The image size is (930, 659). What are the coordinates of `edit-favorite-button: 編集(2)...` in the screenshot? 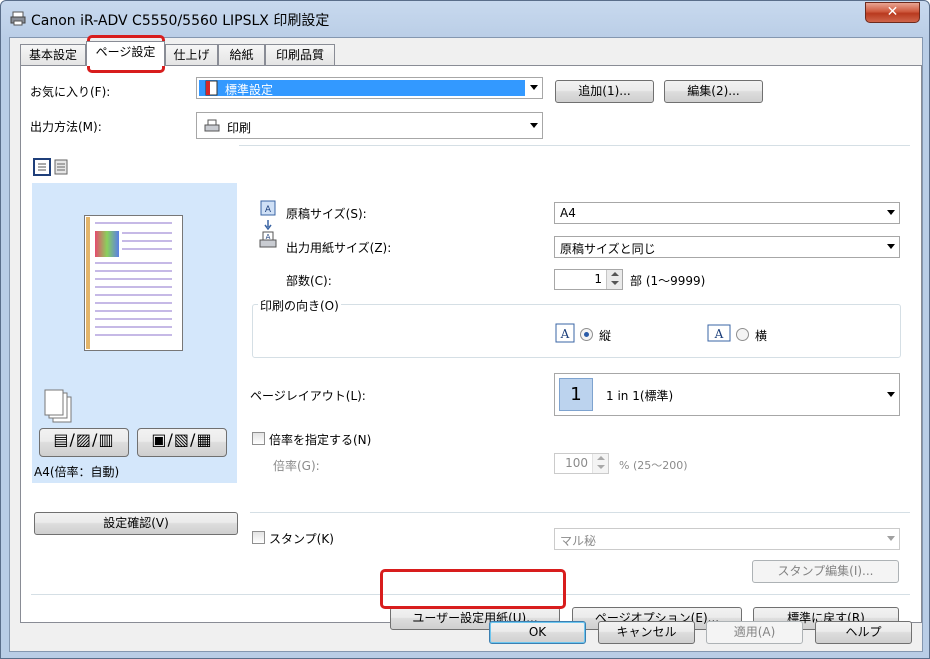 It's located at (713, 91).